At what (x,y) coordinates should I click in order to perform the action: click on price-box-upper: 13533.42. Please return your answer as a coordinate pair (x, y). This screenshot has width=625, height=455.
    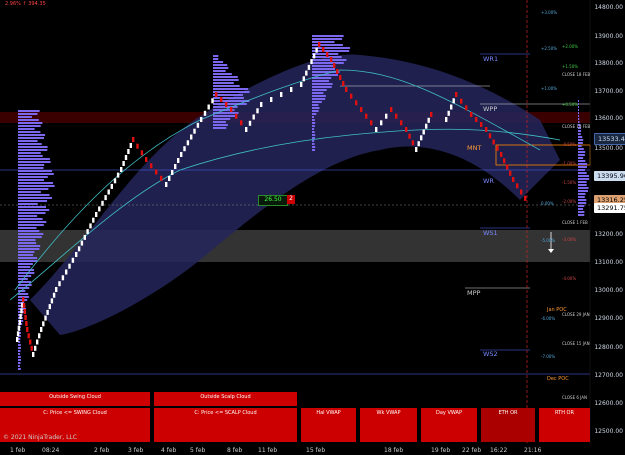
    Looking at the image, I should click on (609, 139).